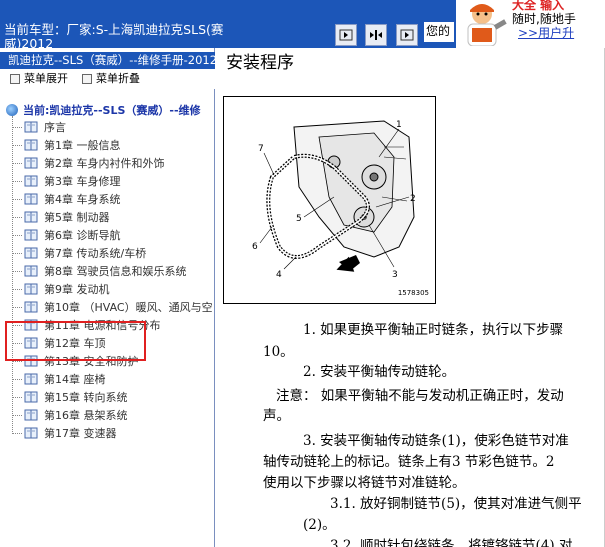  What do you see at coordinates (70, 397) in the screenshot?
I see `tree-item: 第15章 转向系统` at bounding box center [70, 397].